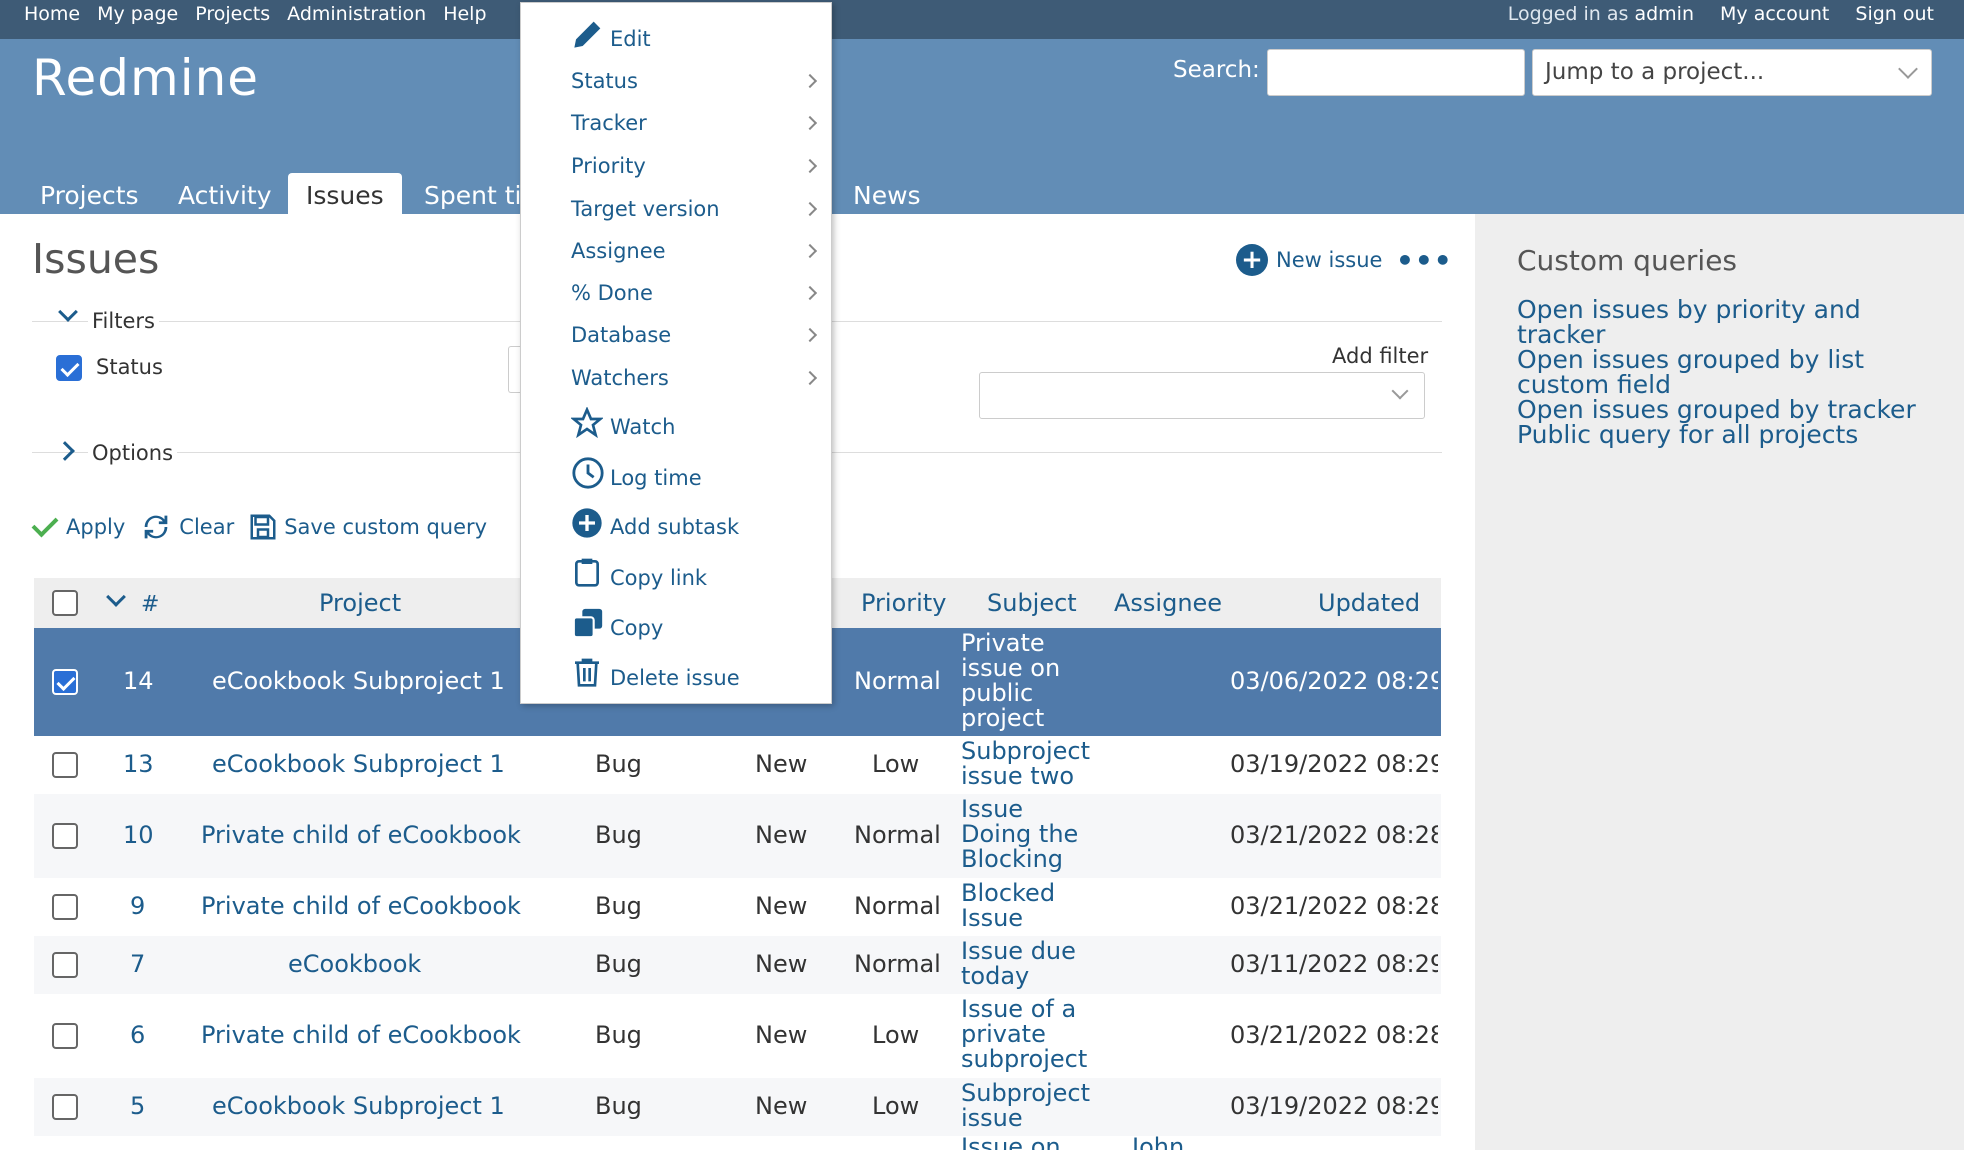  What do you see at coordinates (123, 321) in the screenshot?
I see `filters-legend: Filters` at bounding box center [123, 321].